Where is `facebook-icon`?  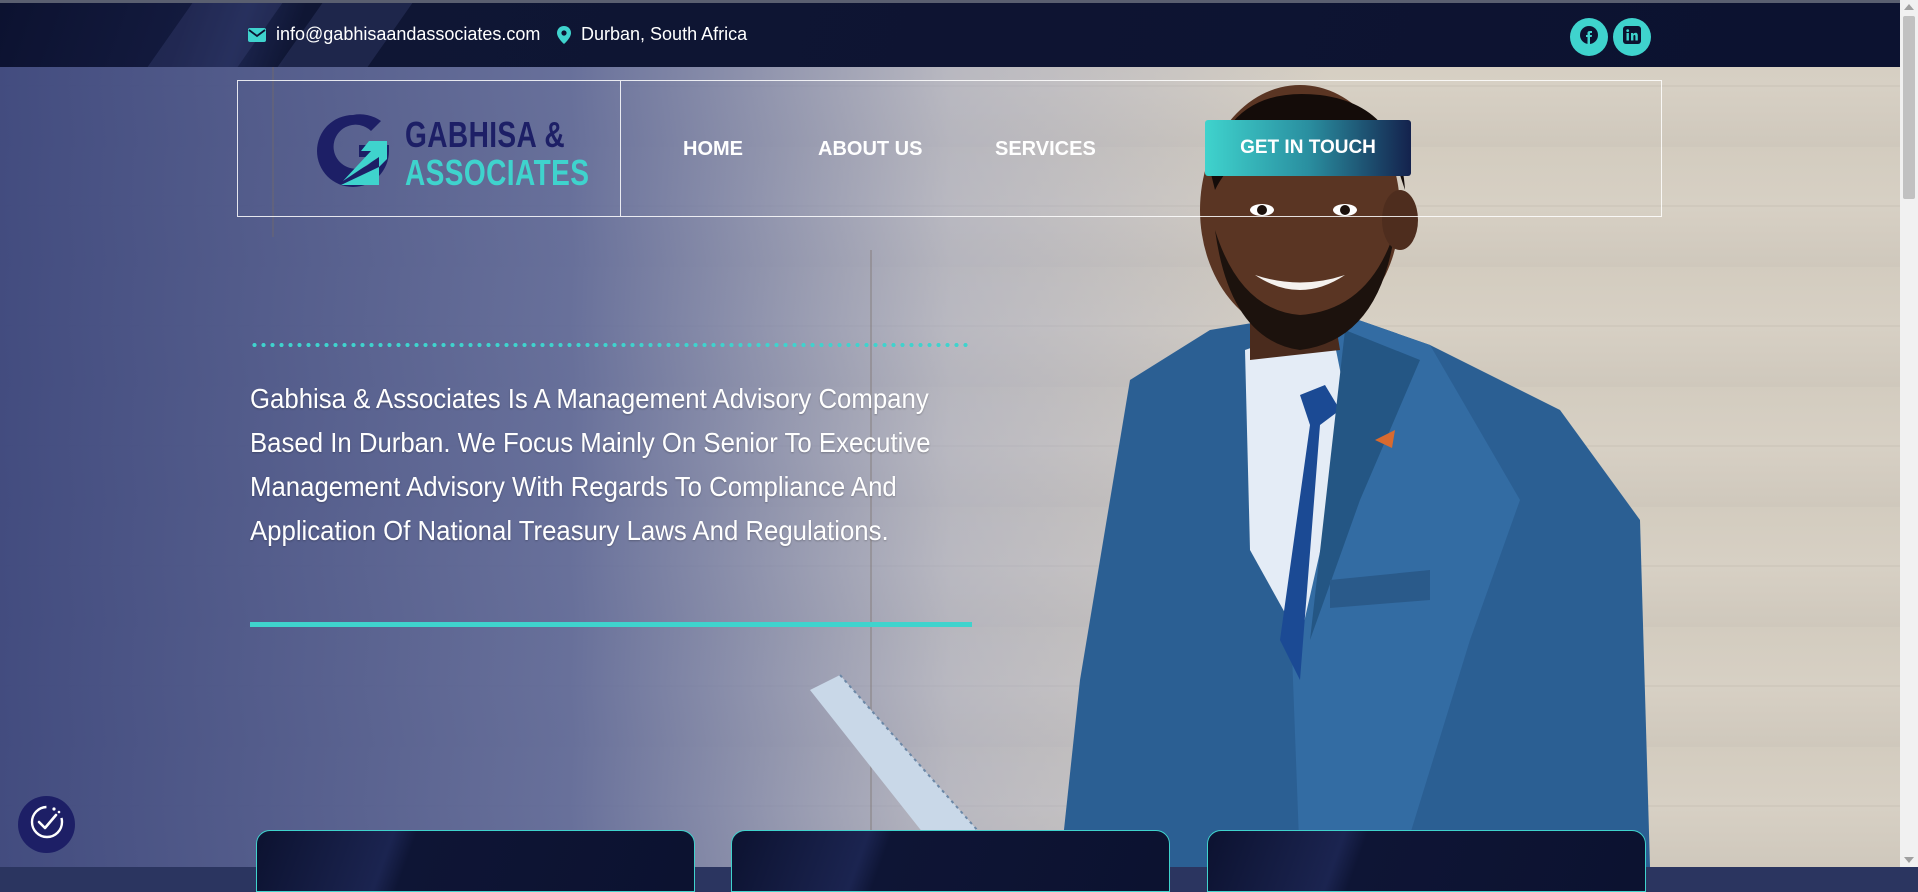
facebook-icon is located at coordinates (1589, 37).